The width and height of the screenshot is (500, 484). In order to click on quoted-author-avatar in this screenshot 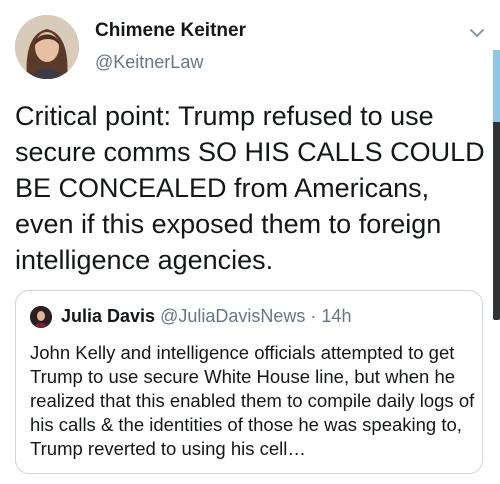, I will do `click(41, 317)`.